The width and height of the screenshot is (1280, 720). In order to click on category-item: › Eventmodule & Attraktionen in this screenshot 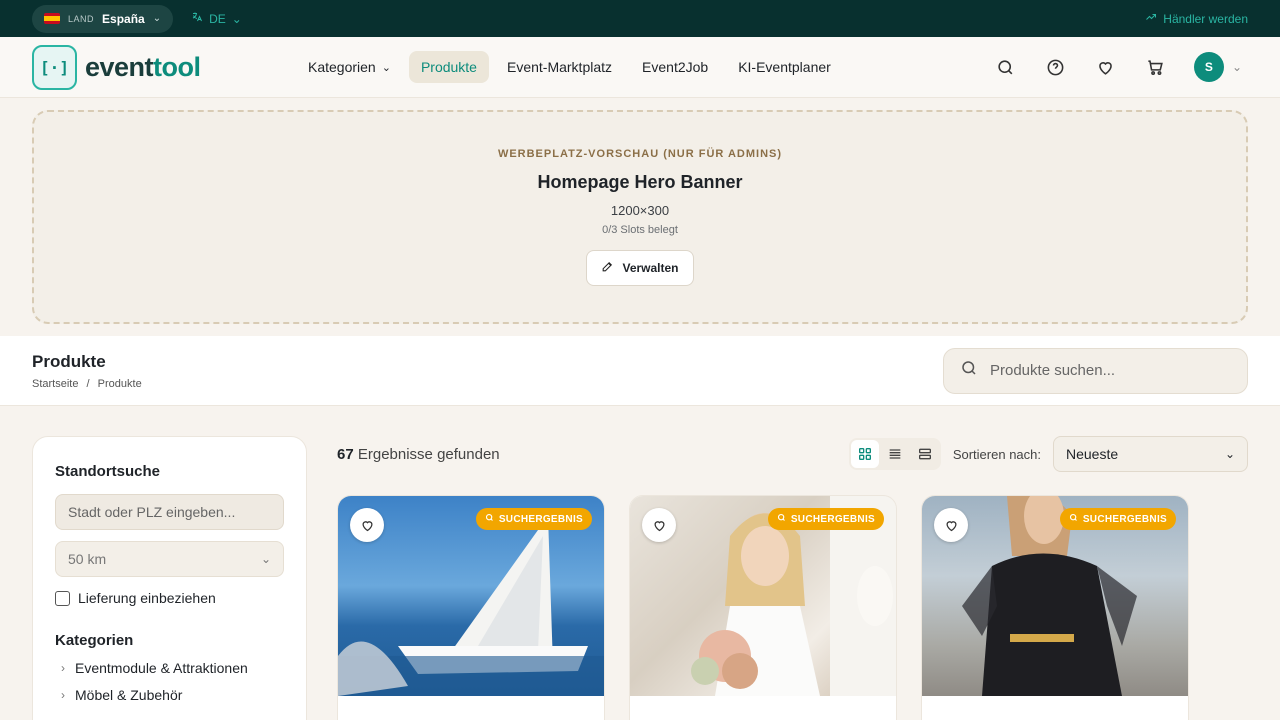, I will do `click(169, 668)`.